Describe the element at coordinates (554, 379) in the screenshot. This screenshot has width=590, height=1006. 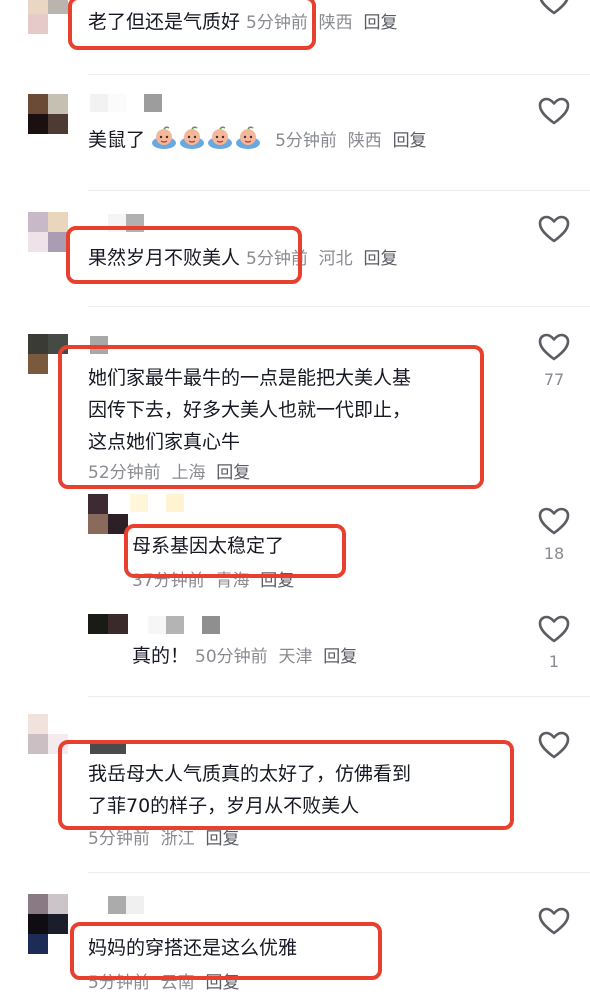
I see `like-count: 77` at that location.